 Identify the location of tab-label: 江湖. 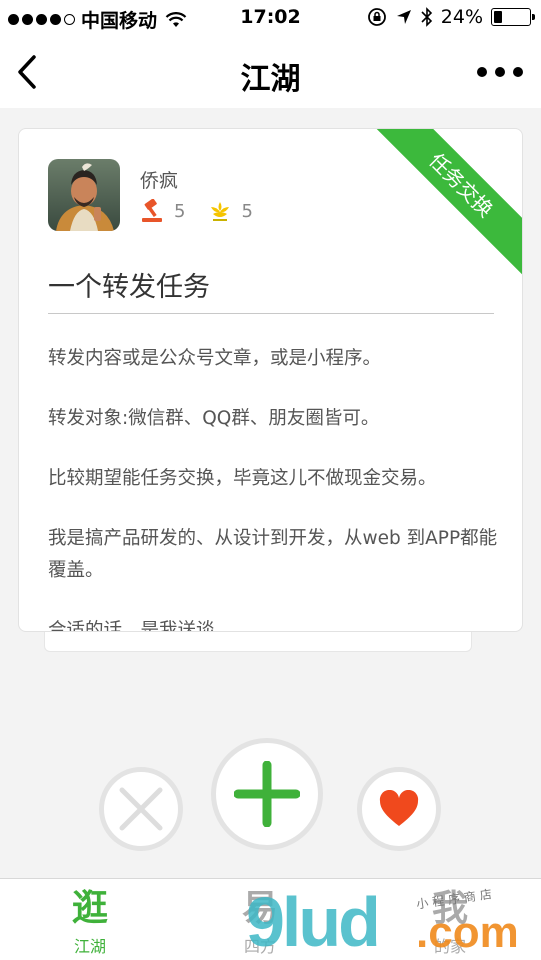
(89, 946).